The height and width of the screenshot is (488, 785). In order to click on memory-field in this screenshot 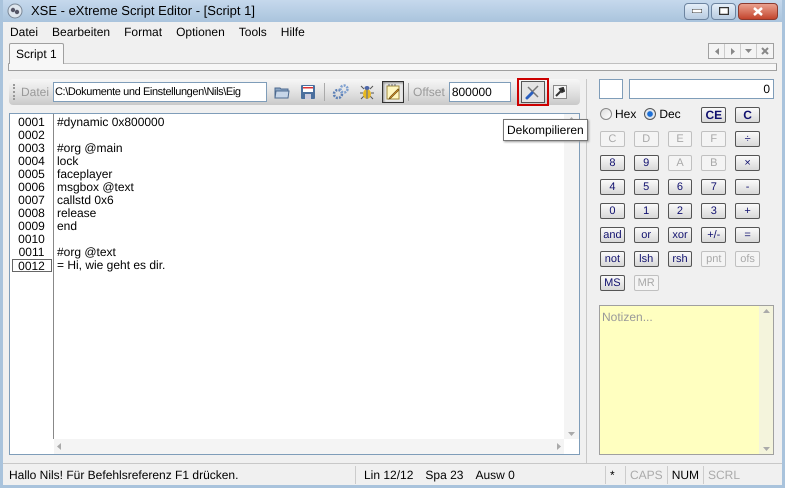, I will do `click(611, 89)`.